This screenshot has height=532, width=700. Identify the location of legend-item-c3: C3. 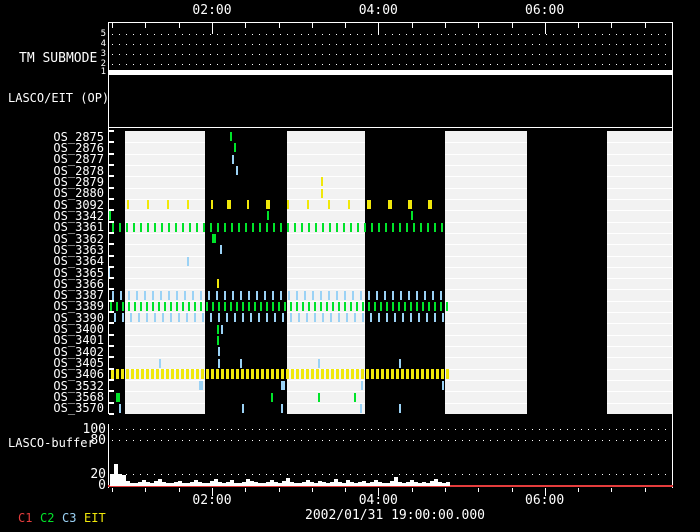
(69, 518).